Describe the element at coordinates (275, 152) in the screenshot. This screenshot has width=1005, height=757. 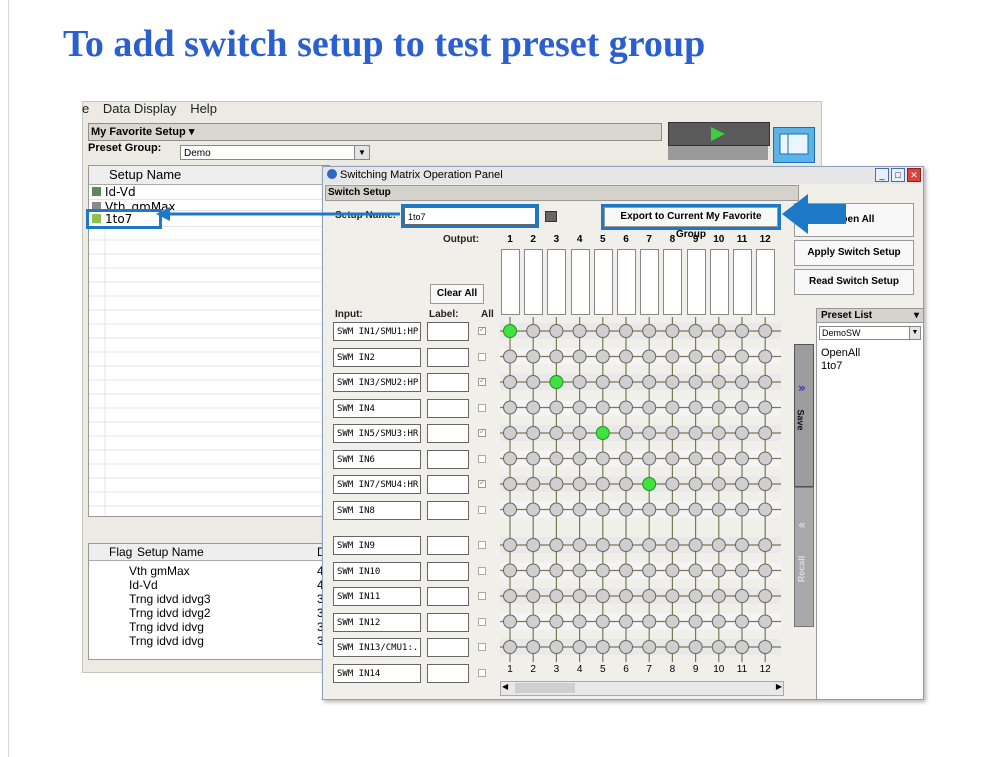
I see `preset-group-select: Demo ▼` at that location.